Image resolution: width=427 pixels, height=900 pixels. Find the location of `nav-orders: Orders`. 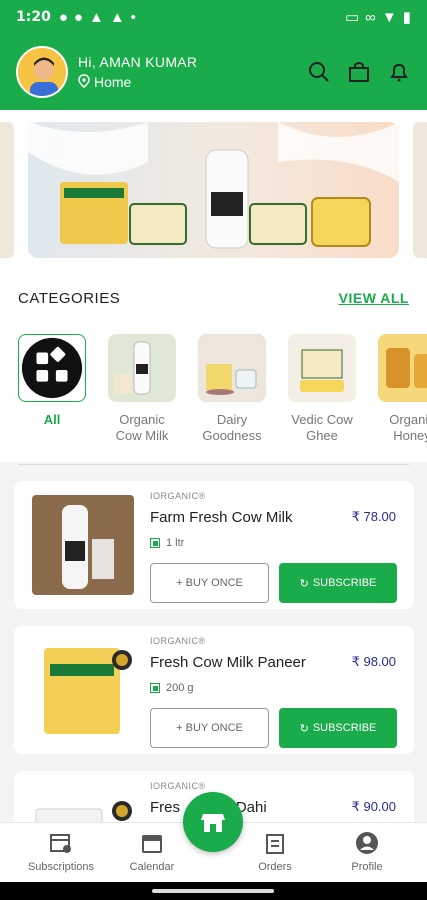

nav-orders: Orders is located at coordinates (275, 852).